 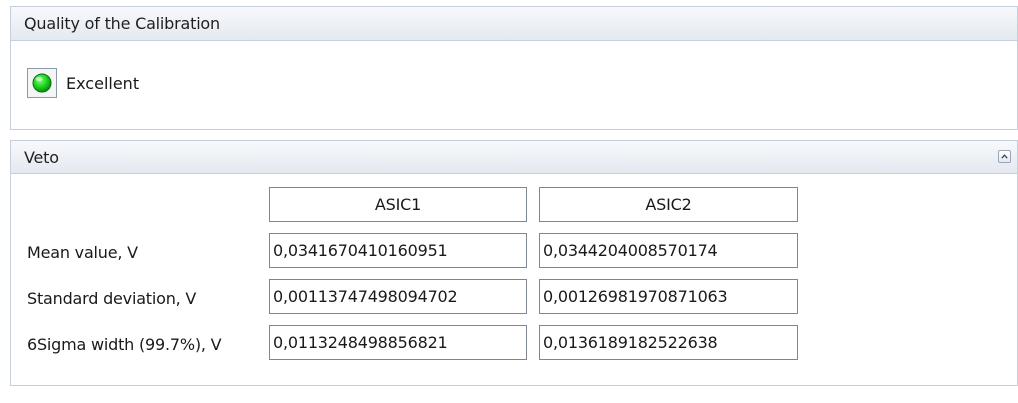 What do you see at coordinates (514, 157) in the screenshot?
I see `veto-panel-header: Veto` at bounding box center [514, 157].